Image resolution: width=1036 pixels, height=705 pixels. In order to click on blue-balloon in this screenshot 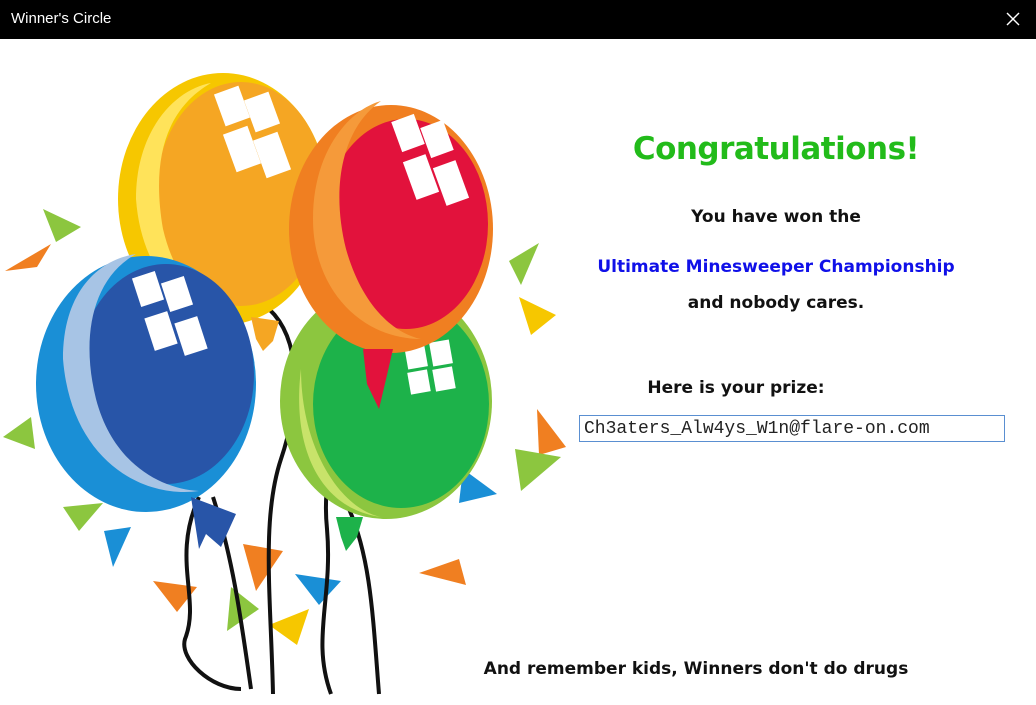, I will do `click(146, 401)`.